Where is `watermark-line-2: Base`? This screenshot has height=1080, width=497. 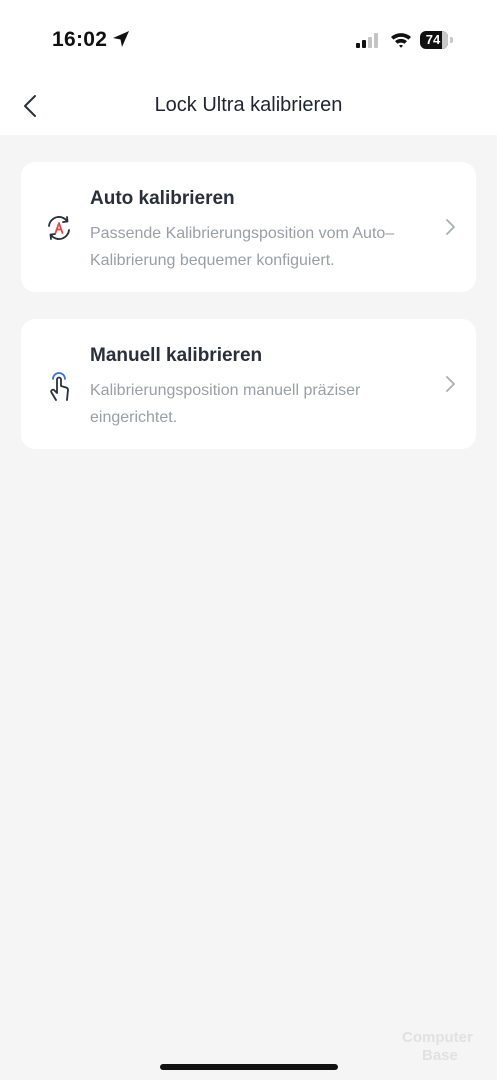 watermark-line-2: Base is located at coordinates (440, 1055).